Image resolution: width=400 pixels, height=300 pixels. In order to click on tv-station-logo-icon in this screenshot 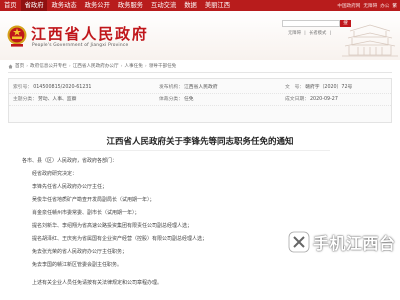, I will do `click(299, 242)`.